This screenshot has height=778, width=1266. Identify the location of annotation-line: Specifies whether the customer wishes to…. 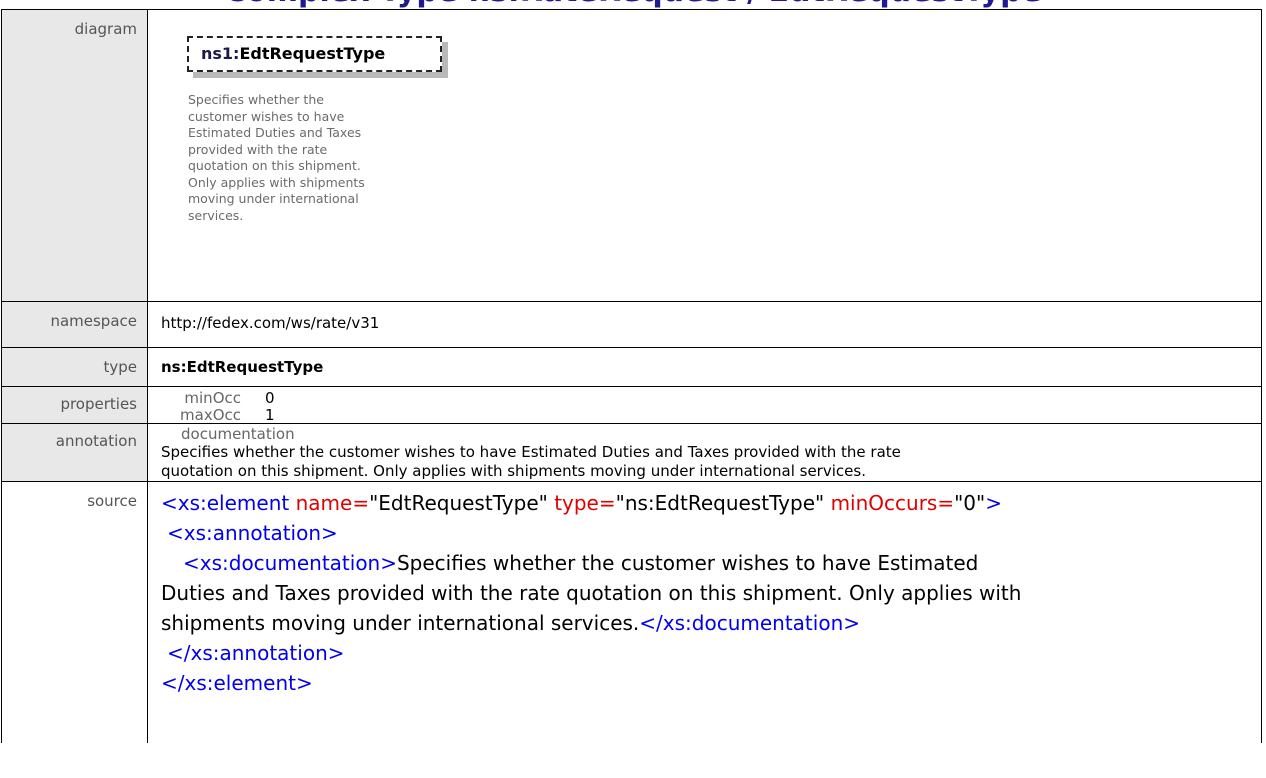
(531, 452).